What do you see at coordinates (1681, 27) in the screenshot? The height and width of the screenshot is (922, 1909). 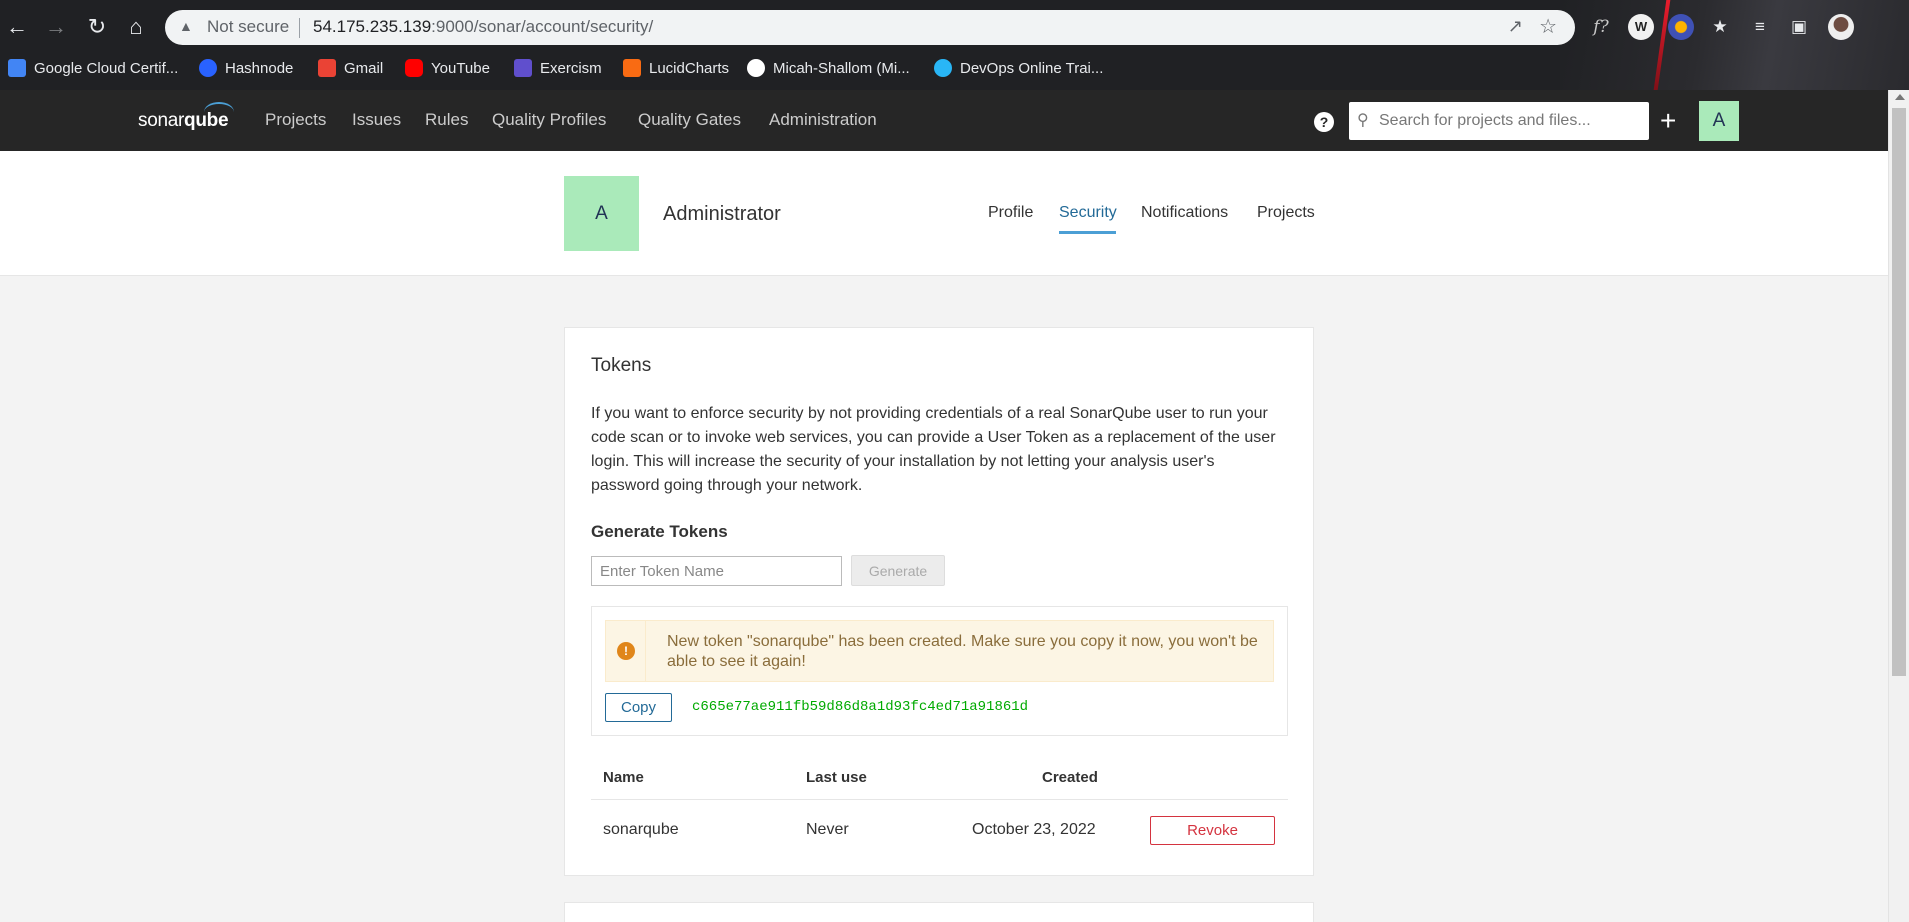 I see `colorful-extension-icon` at bounding box center [1681, 27].